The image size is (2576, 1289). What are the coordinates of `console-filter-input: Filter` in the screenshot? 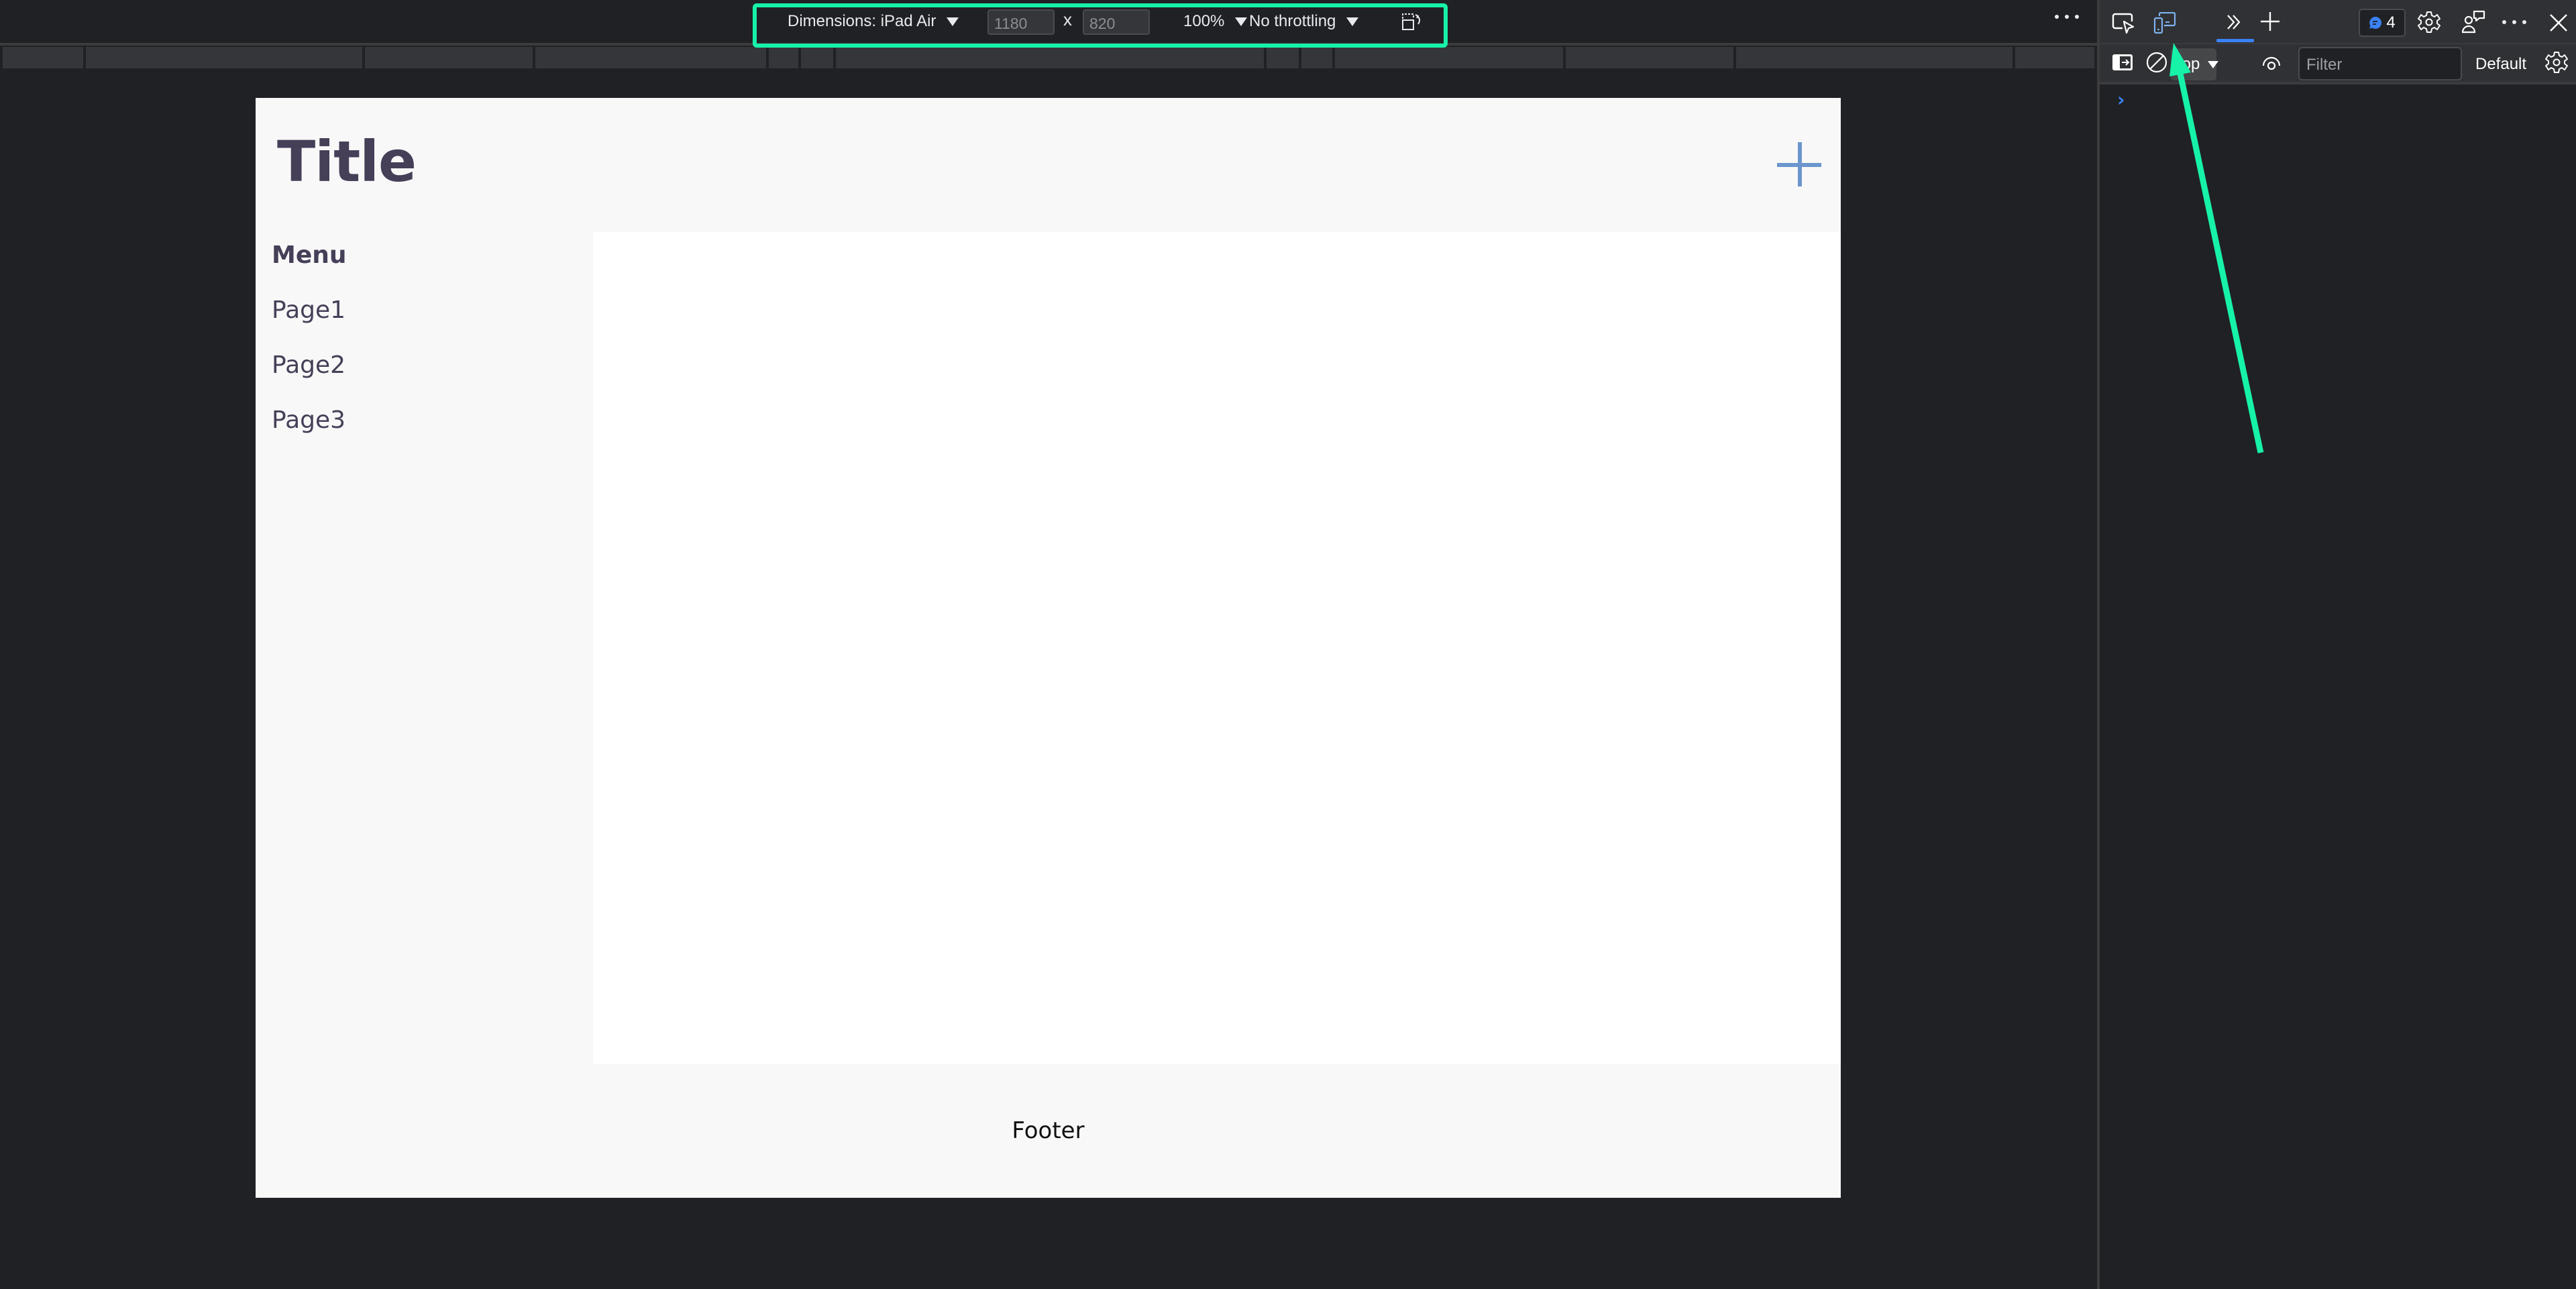 It's located at (2380, 64).